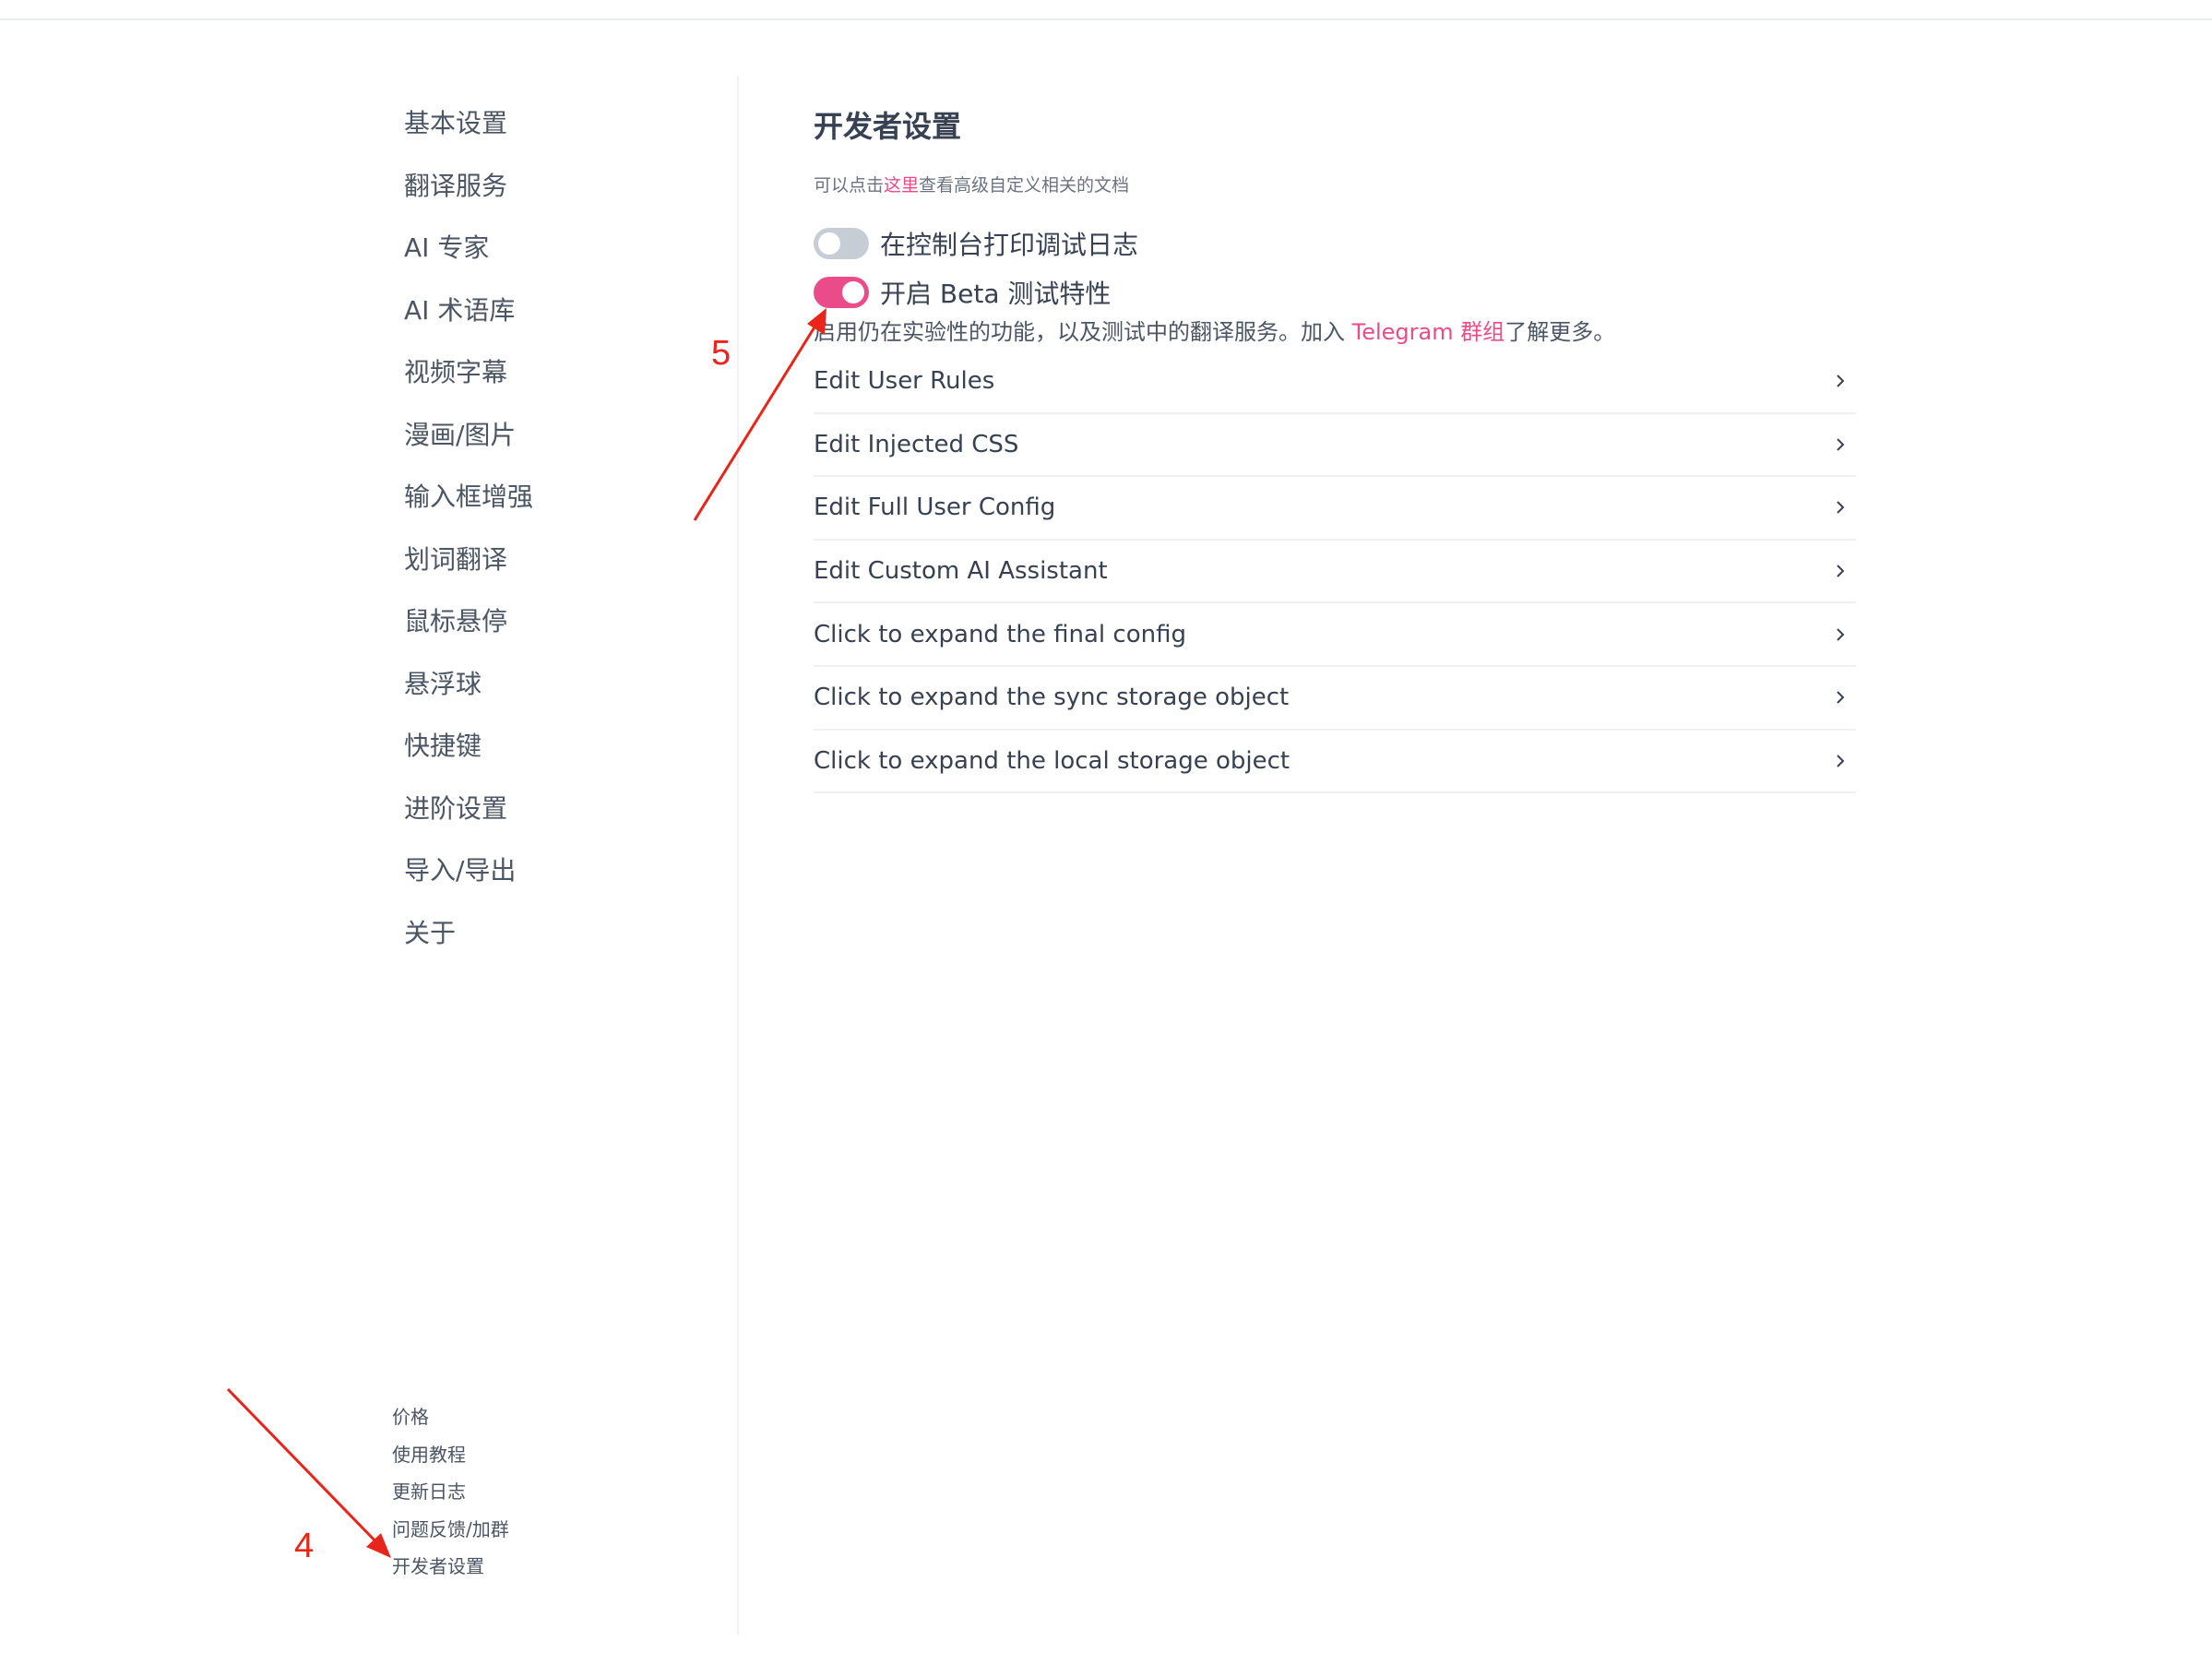  I want to click on beta-features-label: 开启 Beta 测试特性, so click(996, 294).